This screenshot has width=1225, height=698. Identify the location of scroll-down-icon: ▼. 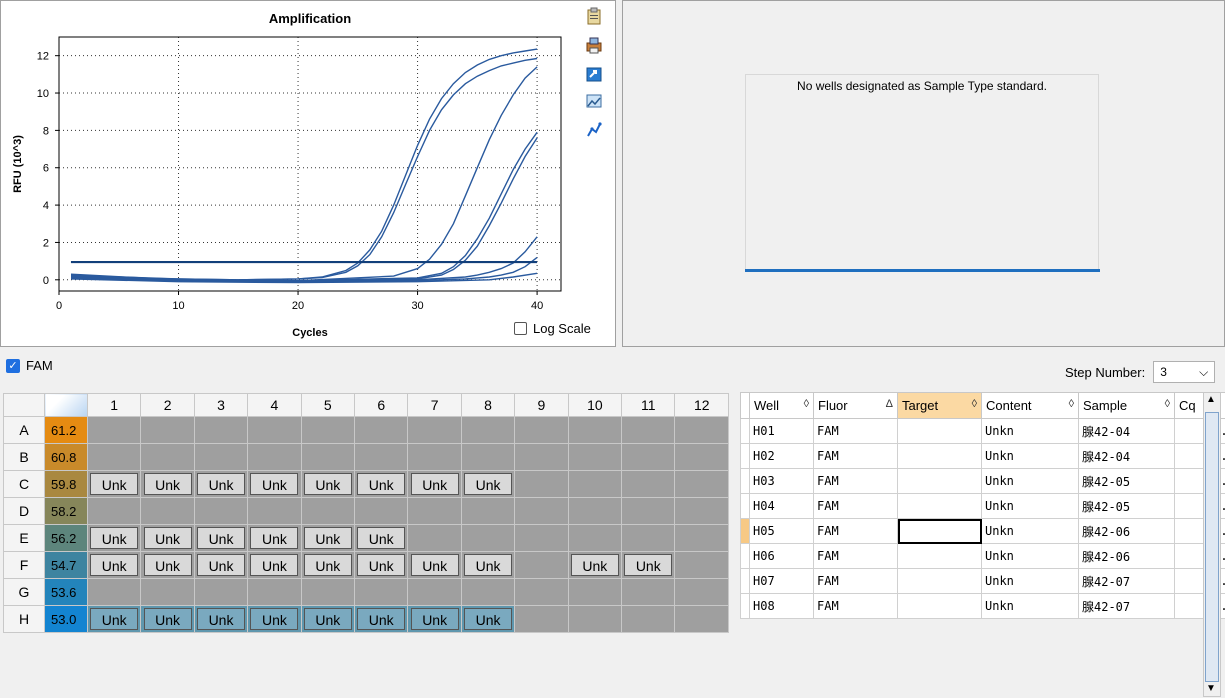
(1211, 688).